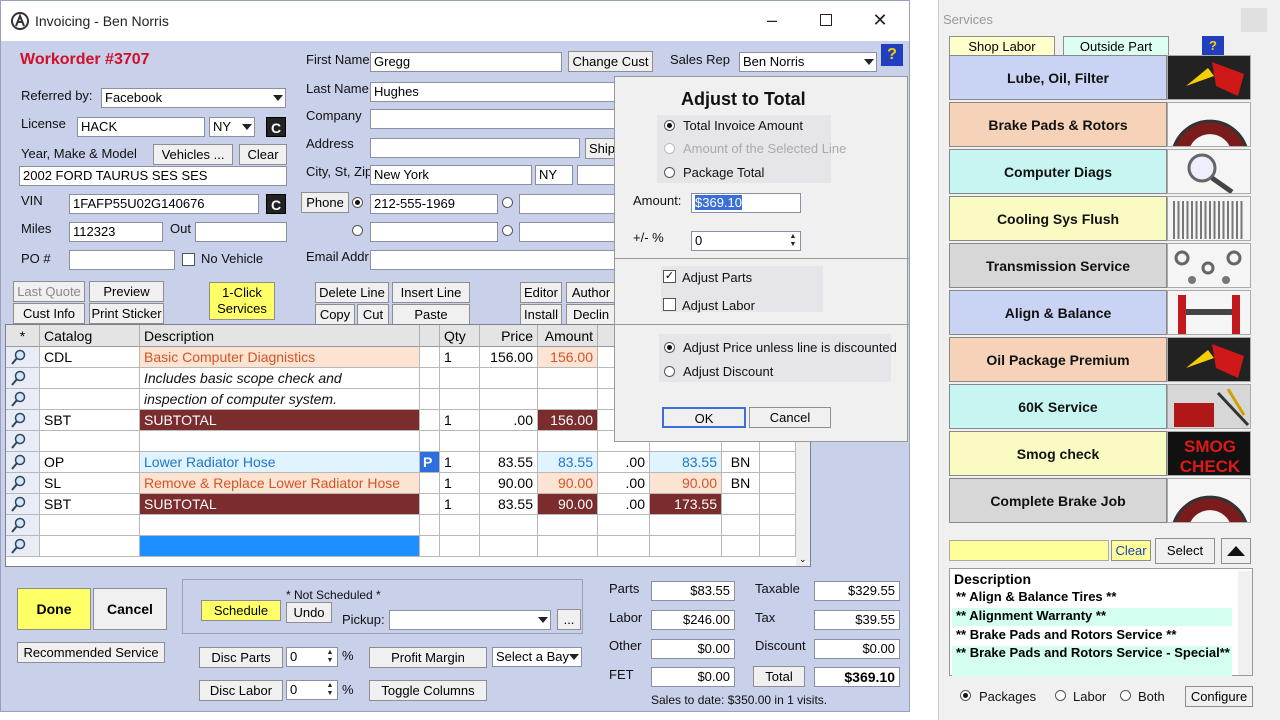 Image resolution: width=1280 pixels, height=720 pixels. Describe the element at coordinates (537, 657) in the screenshot. I see `select-bay-select: Select a Bay` at that location.